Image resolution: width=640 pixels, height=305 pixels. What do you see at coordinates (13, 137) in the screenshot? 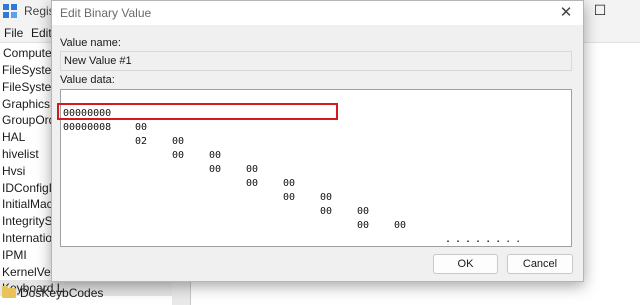
I see `tree-item-hal: HAL` at bounding box center [13, 137].